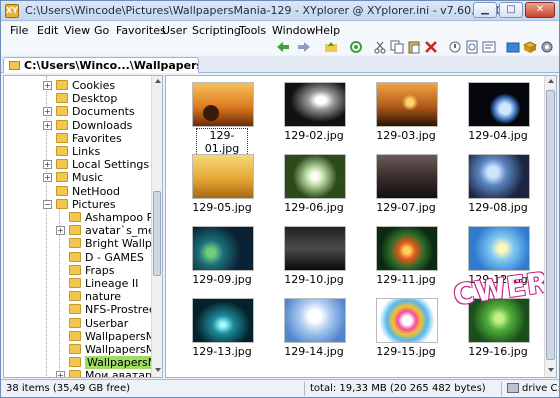 This screenshot has width=560, height=398. I want to click on file-thumbnail: 129-04.jpg, so click(498, 116).